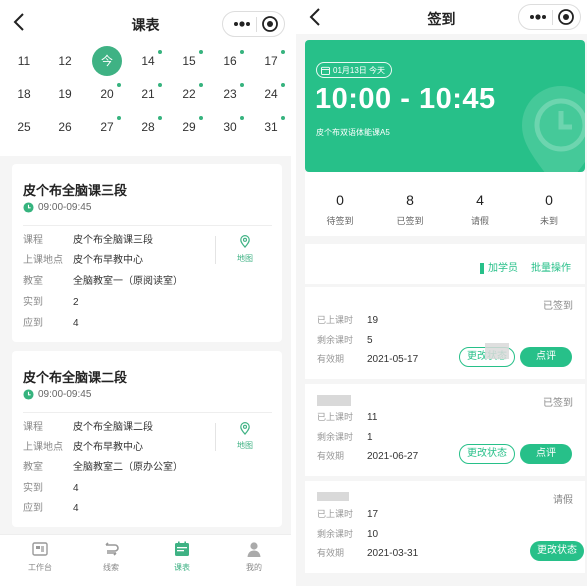 The image size is (587, 586). What do you see at coordinates (325, 70) in the screenshot?
I see `calendar-icon` at bounding box center [325, 70].